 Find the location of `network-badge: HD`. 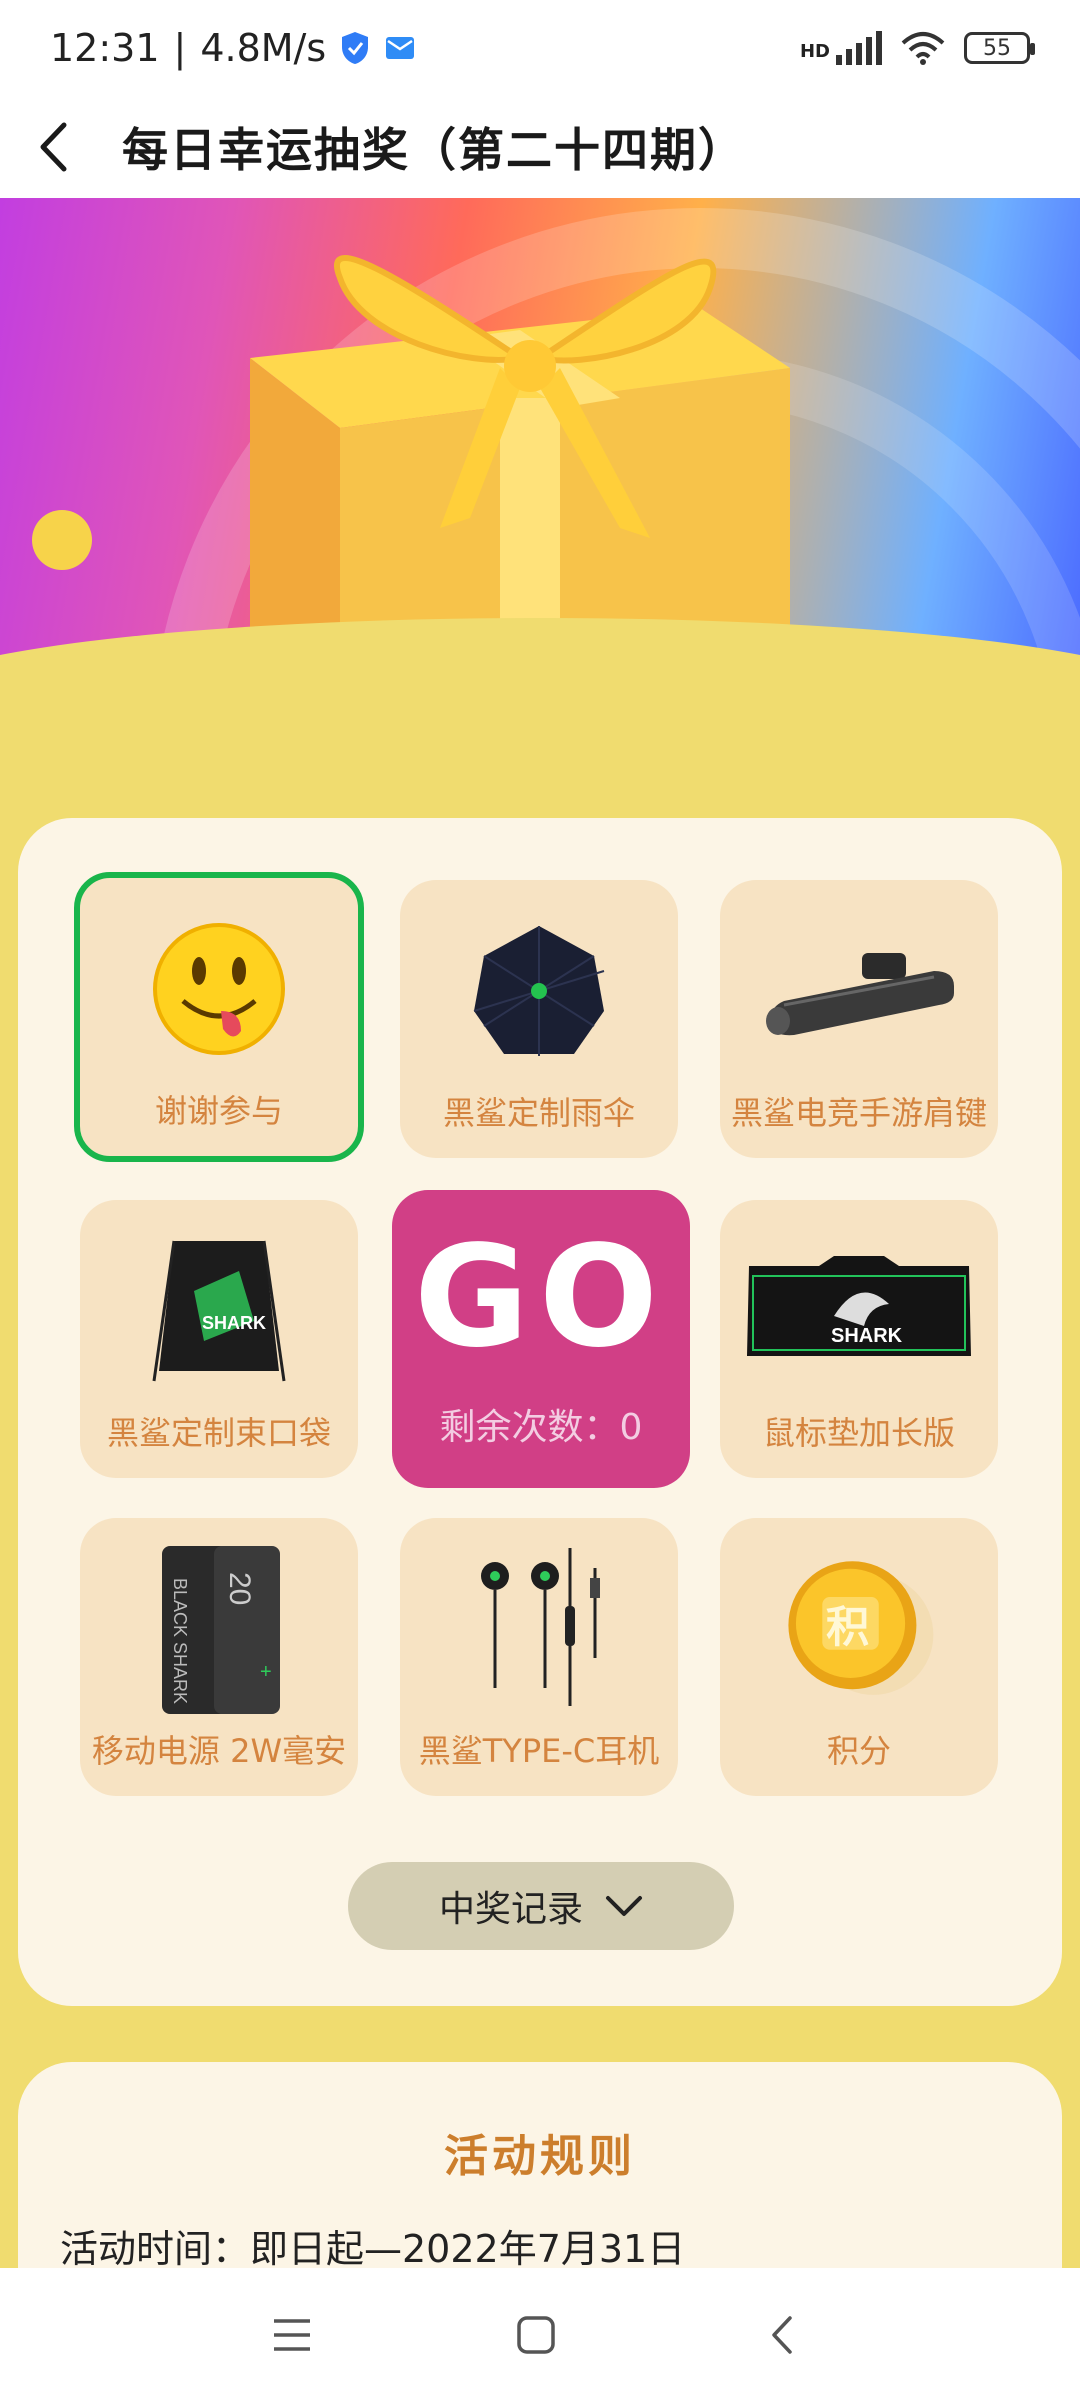

network-badge: HD is located at coordinates (814, 51).